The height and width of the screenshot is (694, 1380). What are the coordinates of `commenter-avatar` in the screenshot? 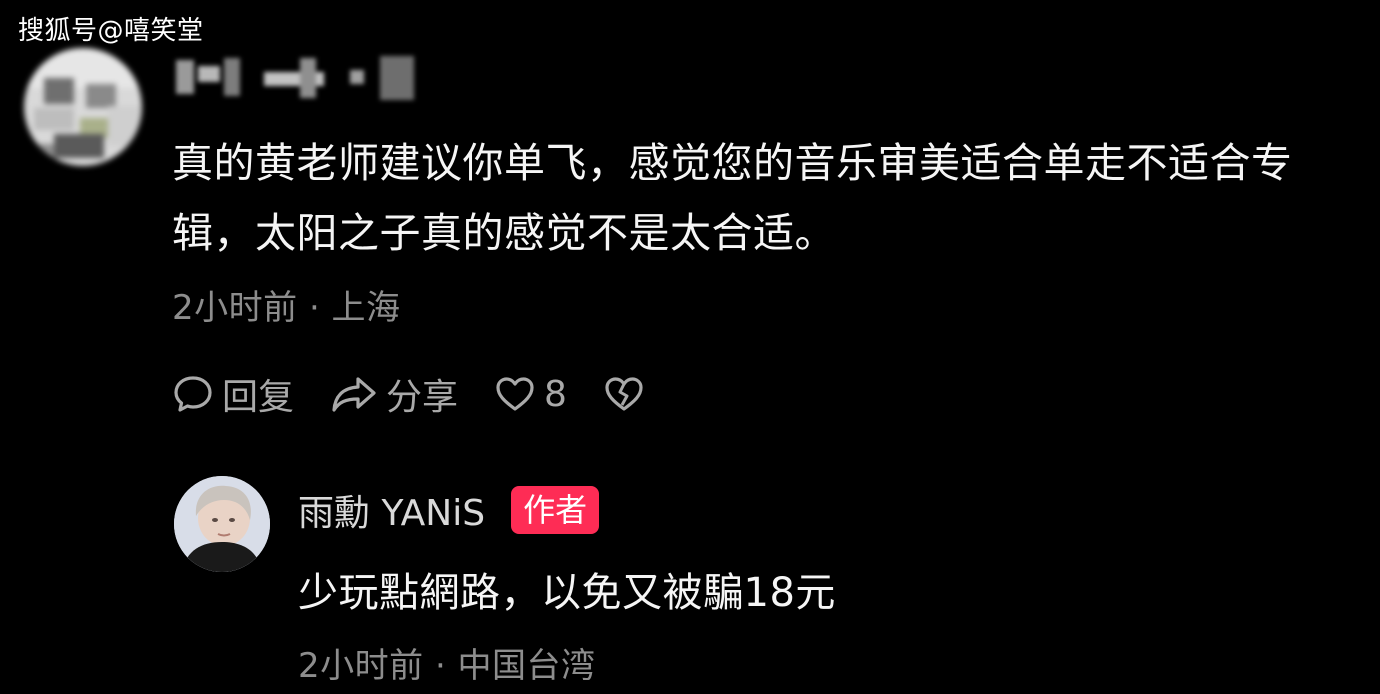 It's located at (83, 107).